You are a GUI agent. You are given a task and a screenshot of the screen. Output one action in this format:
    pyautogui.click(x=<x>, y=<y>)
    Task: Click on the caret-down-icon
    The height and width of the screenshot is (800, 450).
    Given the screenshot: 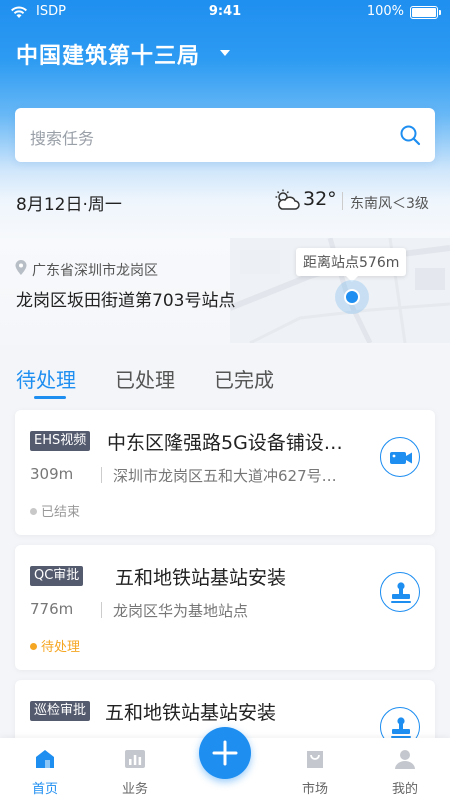 What is the action you would take?
    pyautogui.click(x=225, y=53)
    